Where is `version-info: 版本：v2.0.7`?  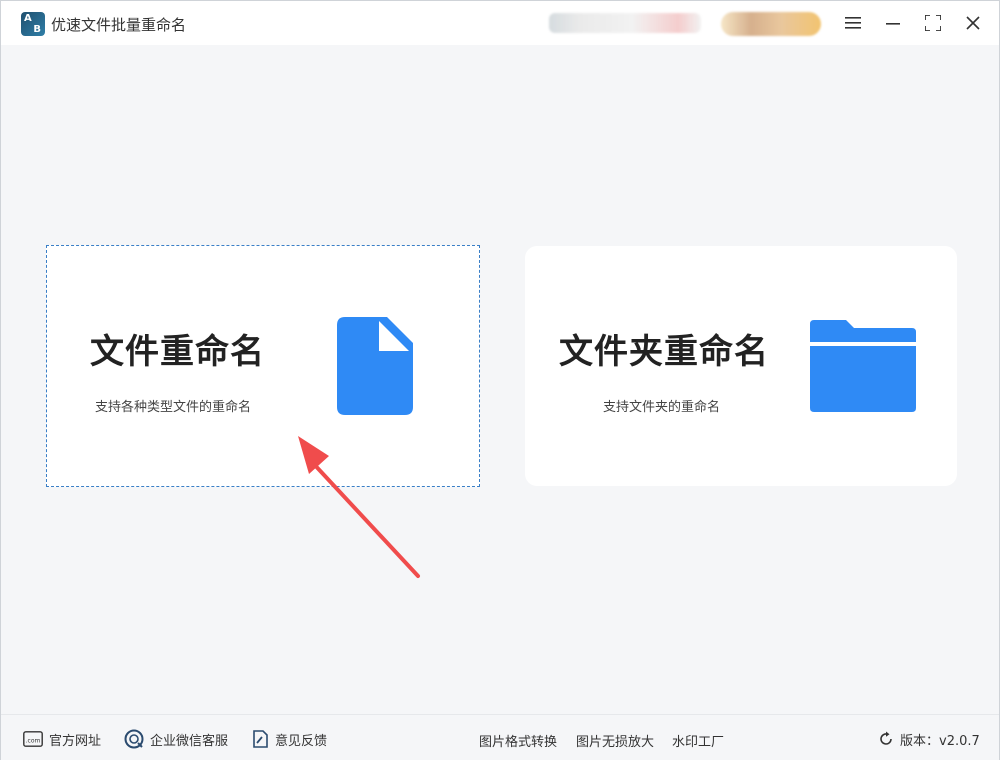
version-info: 版本：v2.0.7 is located at coordinates (929, 739).